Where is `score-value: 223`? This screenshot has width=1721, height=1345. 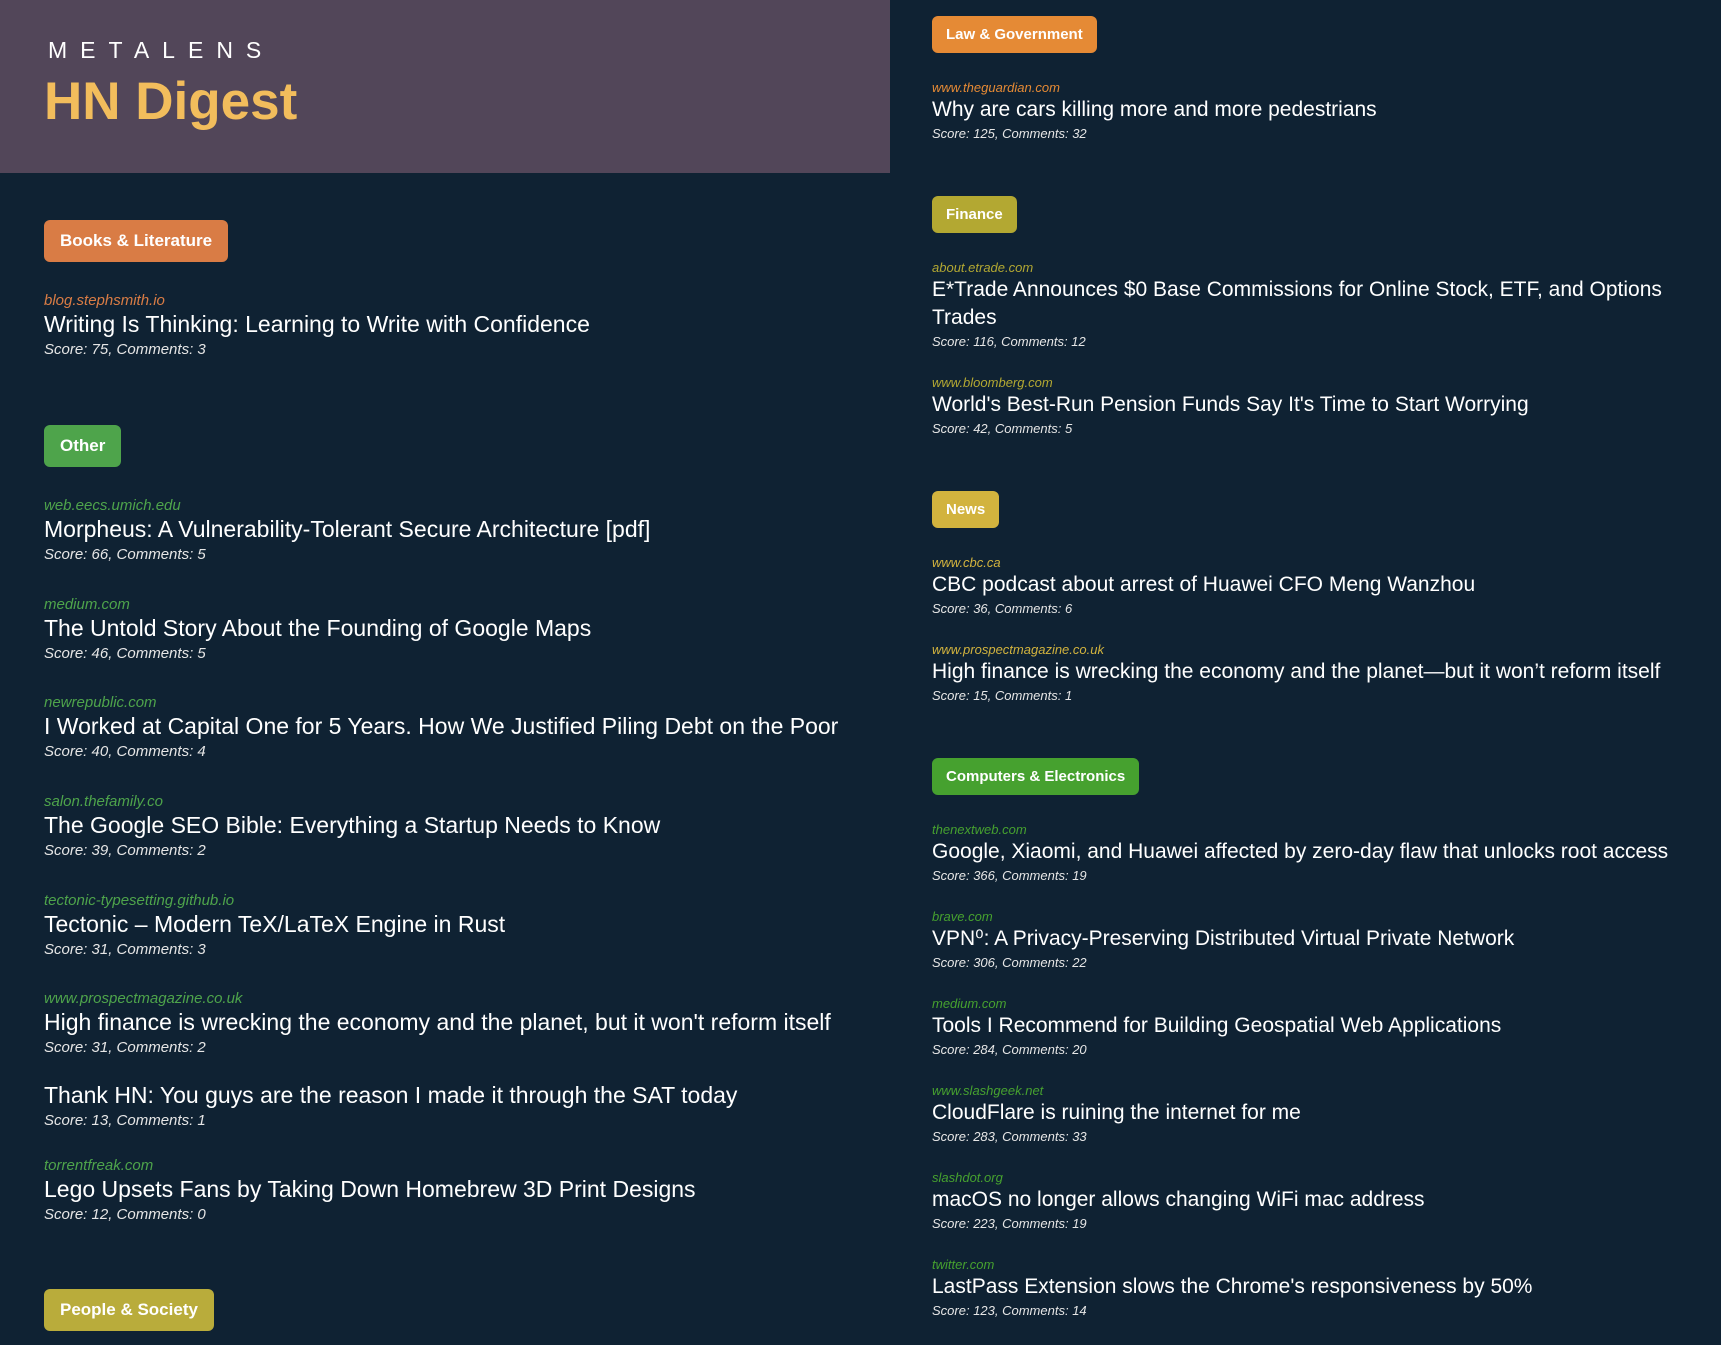
score-value: 223 is located at coordinates (984, 1223).